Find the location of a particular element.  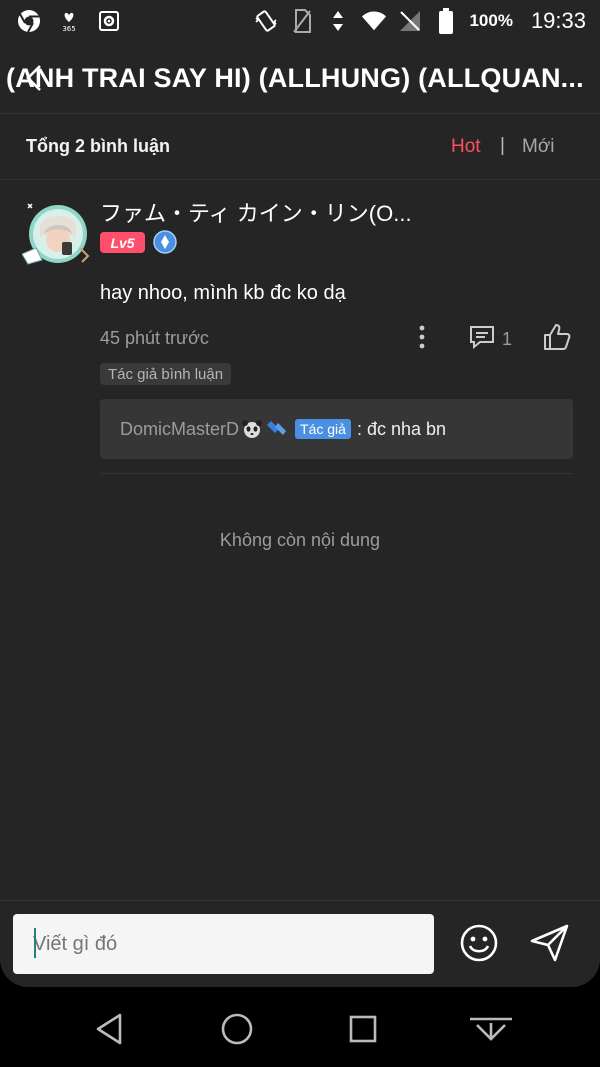

nav-home-button is located at coordinates (237, 1029).